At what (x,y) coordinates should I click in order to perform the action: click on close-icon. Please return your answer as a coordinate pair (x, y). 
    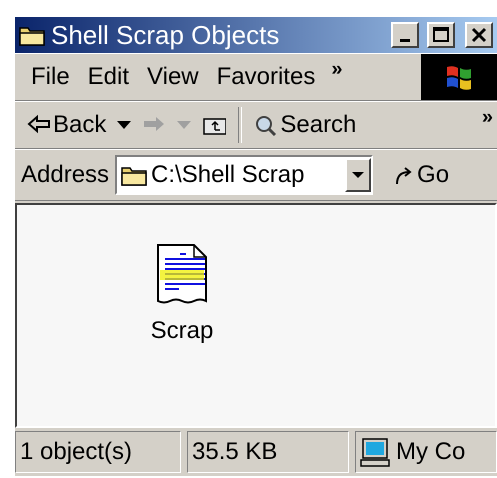
    Looking at the image, I should click on (479, 35).